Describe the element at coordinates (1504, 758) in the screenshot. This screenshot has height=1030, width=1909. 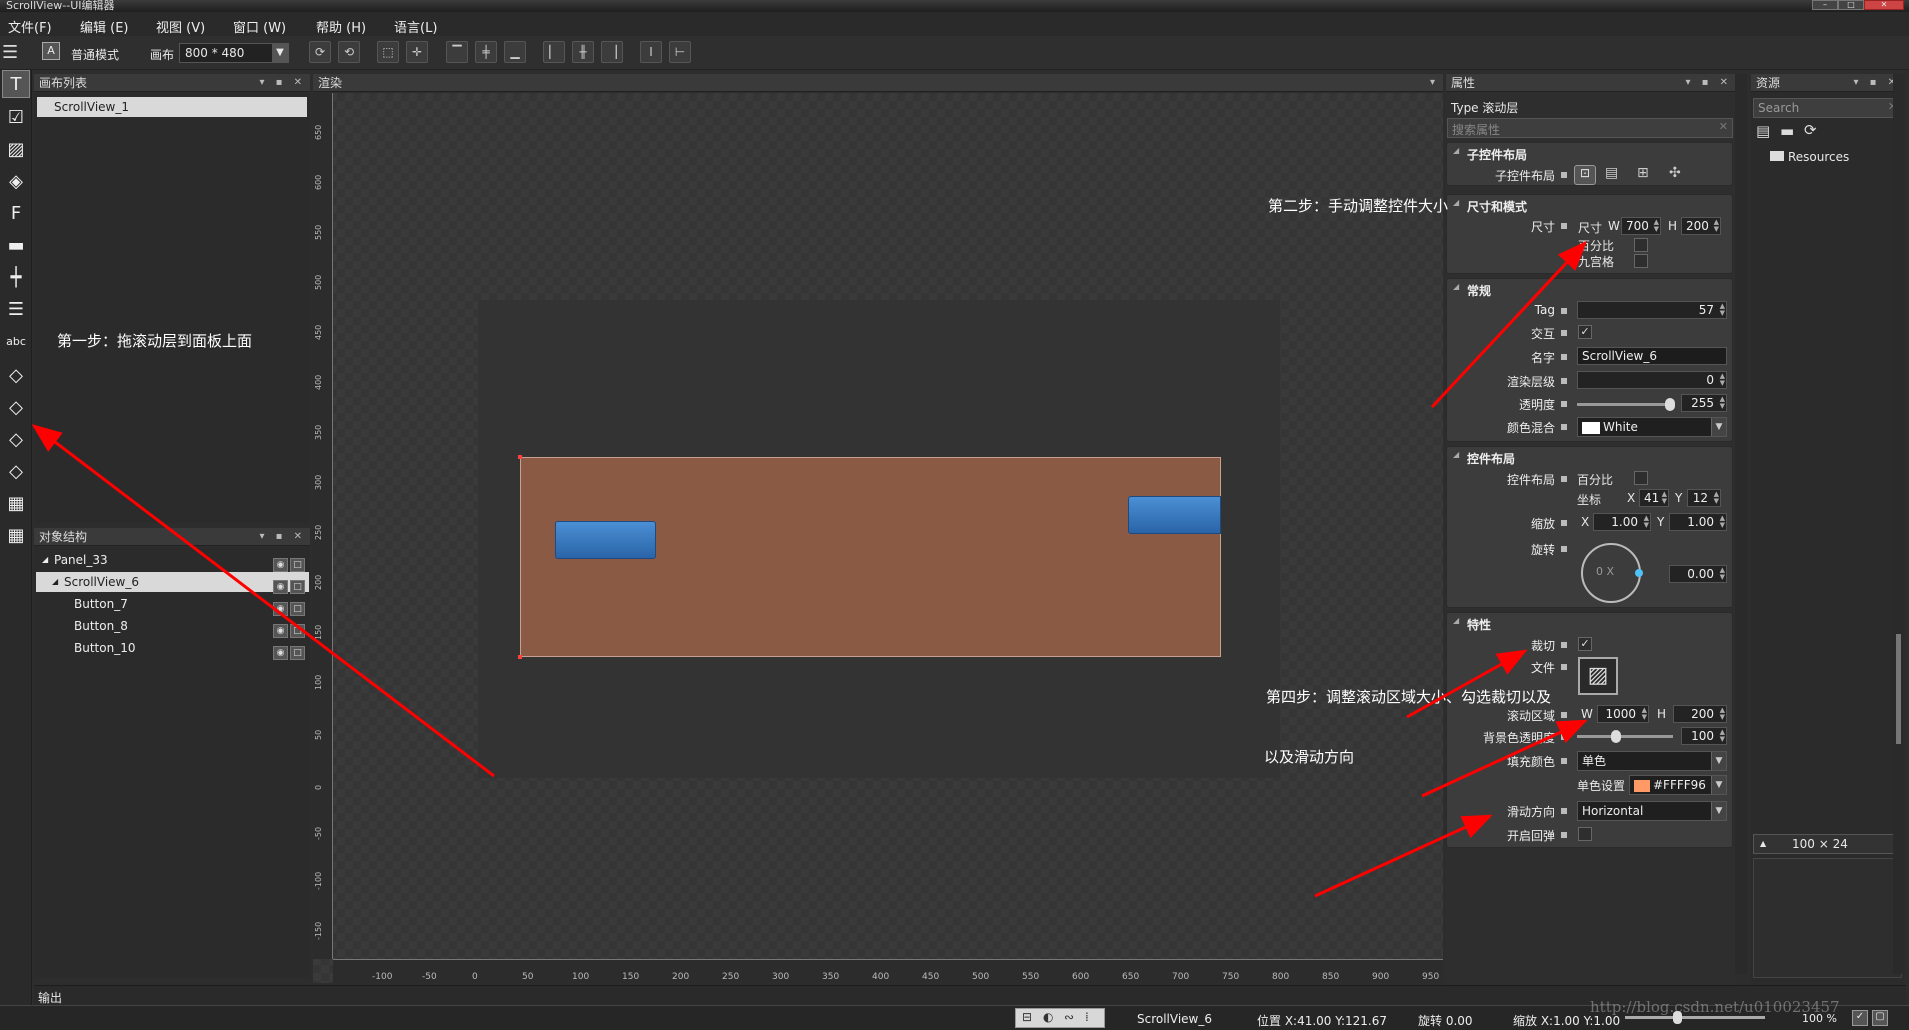
I see `arrow-scroll-area` at that location.